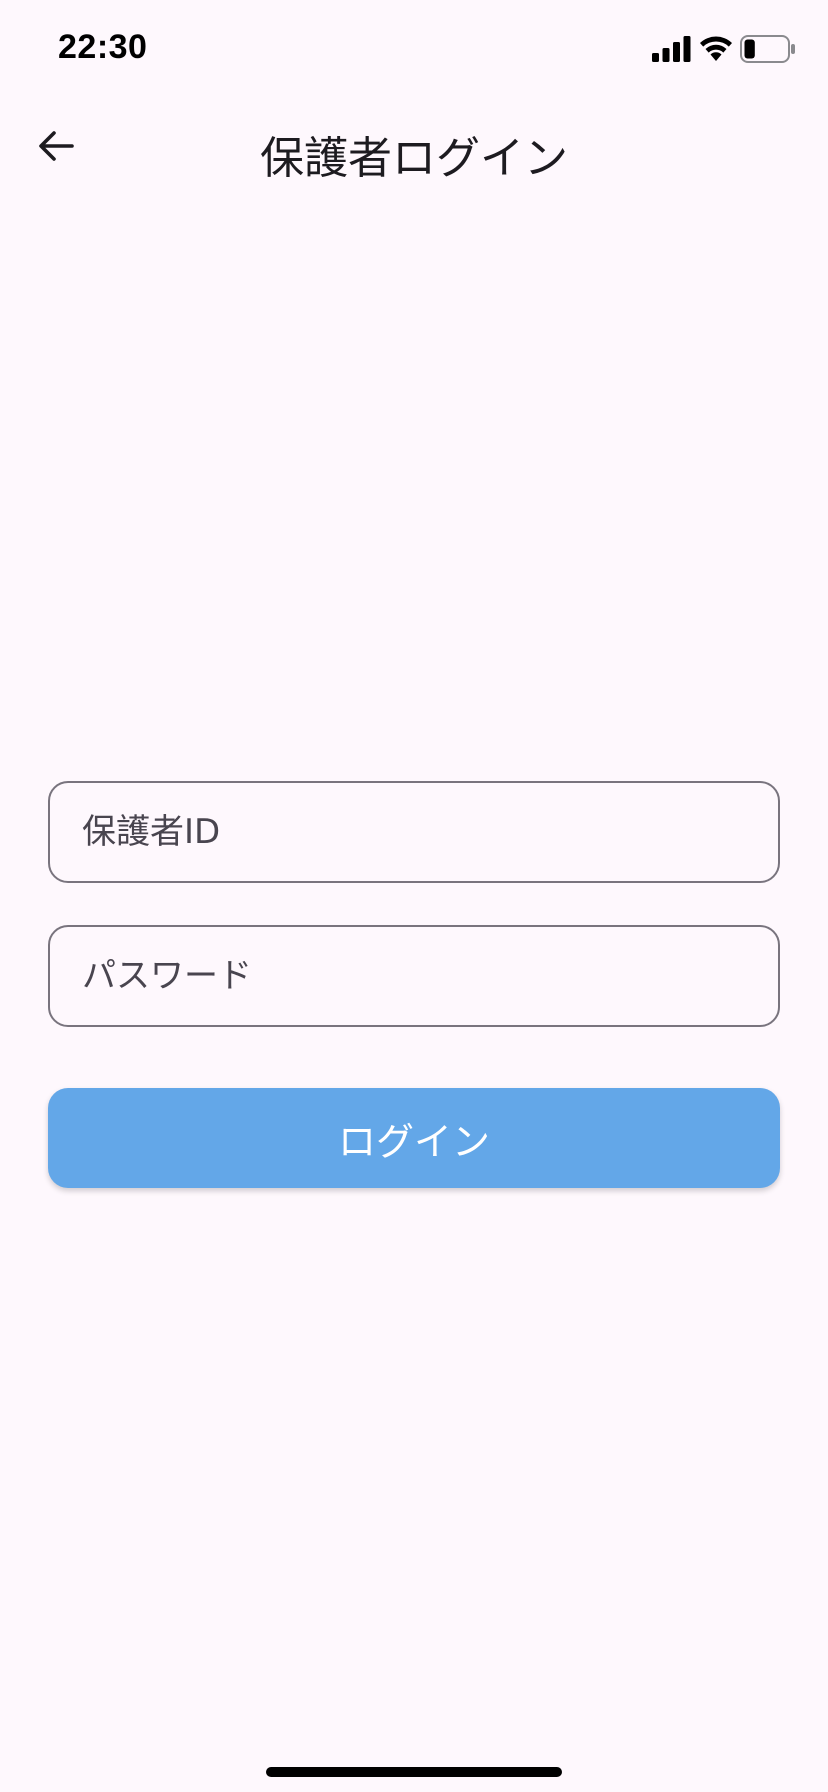 The image size is (828, 1792). I want to click on password-field, so click(414, 976).